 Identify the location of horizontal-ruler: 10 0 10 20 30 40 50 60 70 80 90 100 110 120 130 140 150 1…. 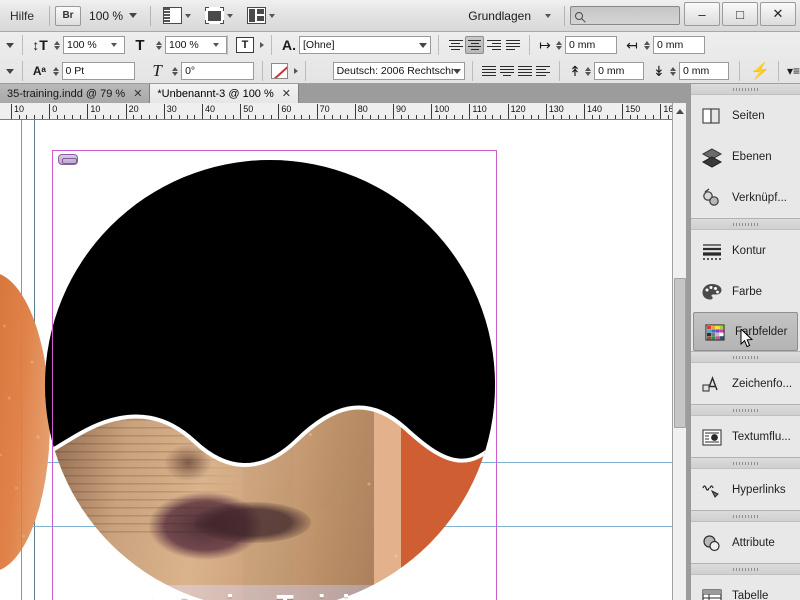
(336, 111).